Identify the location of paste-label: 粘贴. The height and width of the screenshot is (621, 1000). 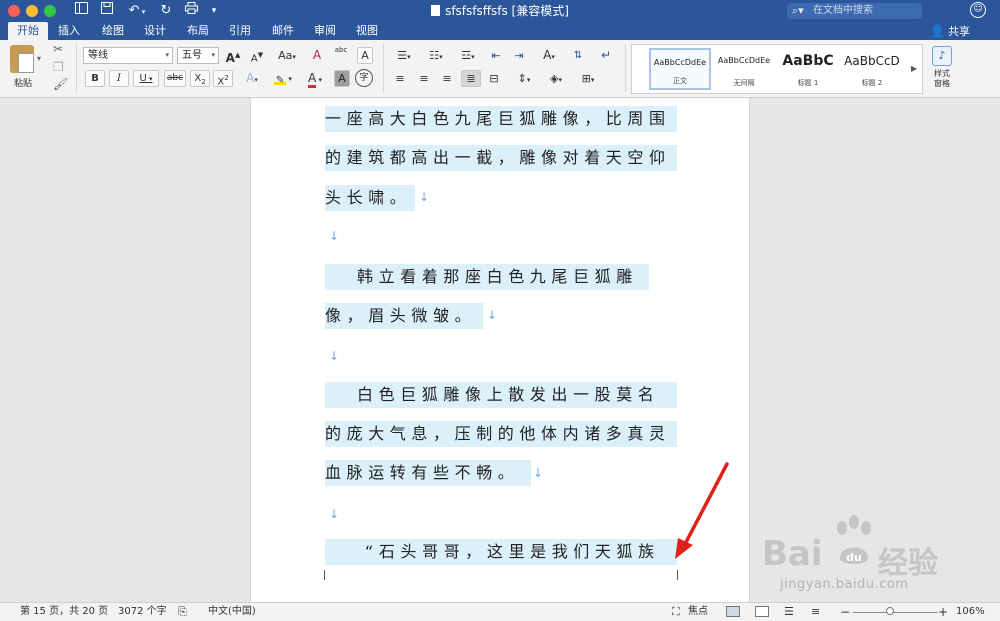
(23, 84).